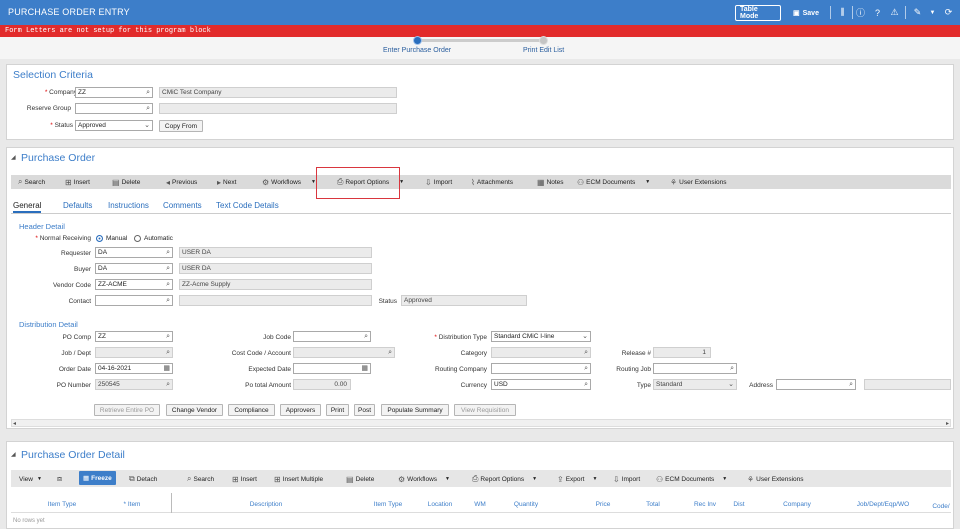 The width and height of the screenshot is (960, 529). Describe the element at coordinates (877, 12) in the screenshot. I see `help-icon: ?` at that location.